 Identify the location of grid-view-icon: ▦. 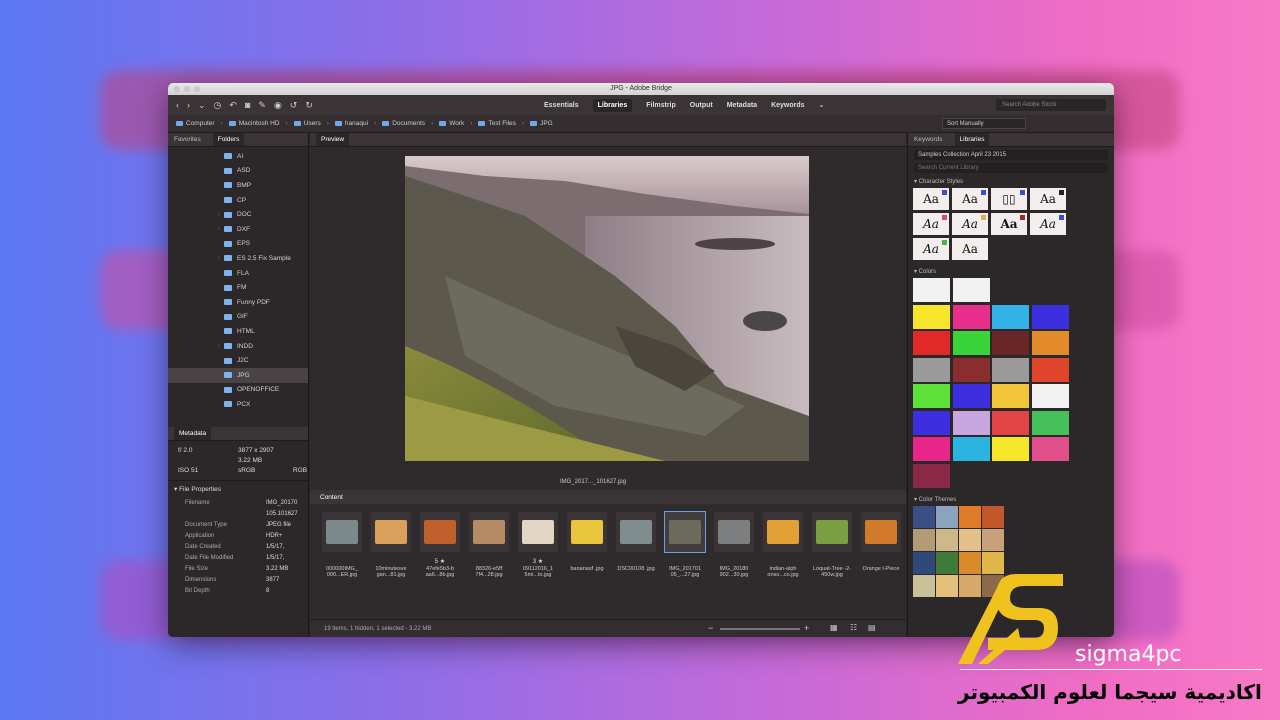
(834, 627).